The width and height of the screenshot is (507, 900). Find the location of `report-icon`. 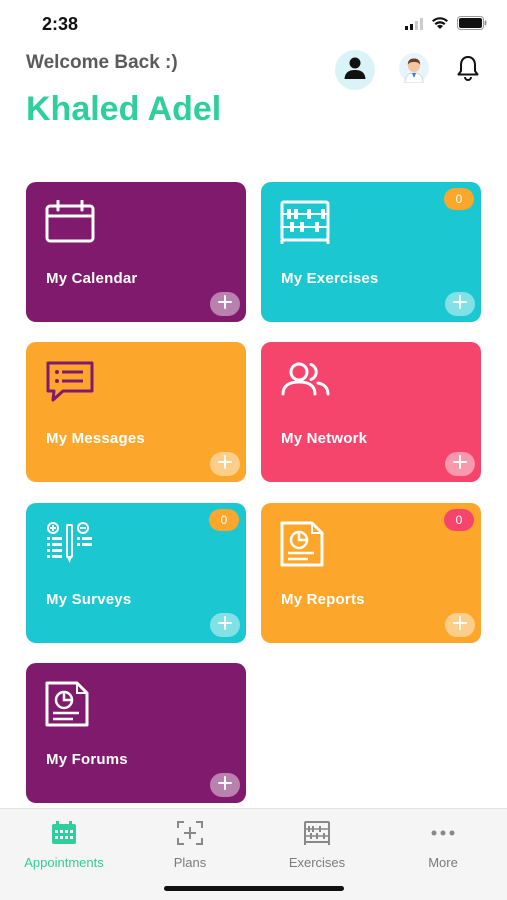

report-icon is located at coordinates (306, 544).